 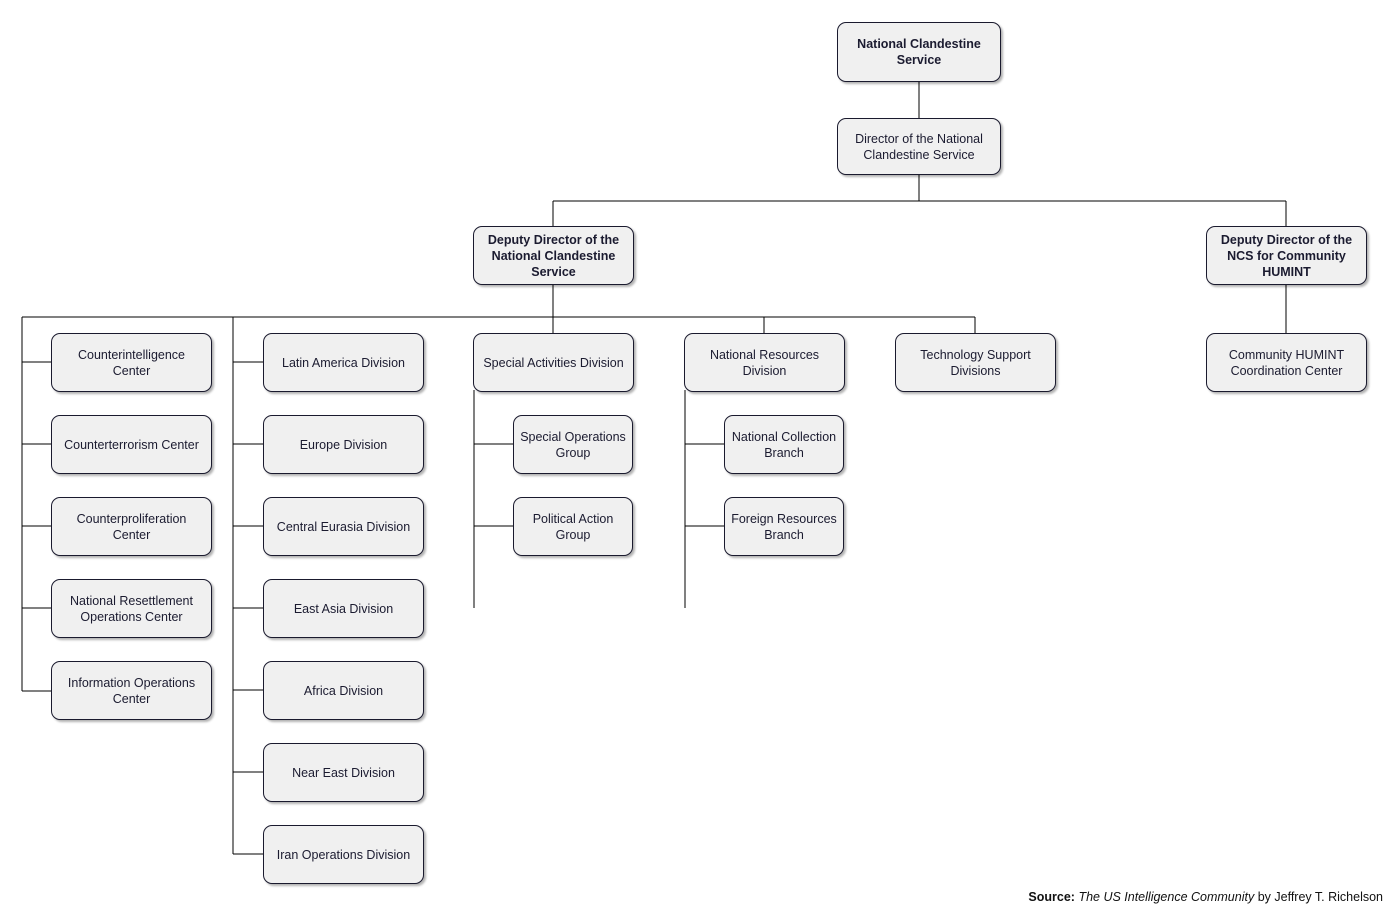 I want to click on node-counterintelligence-center: Counterintelligence Center, so click(x=131, y=362).